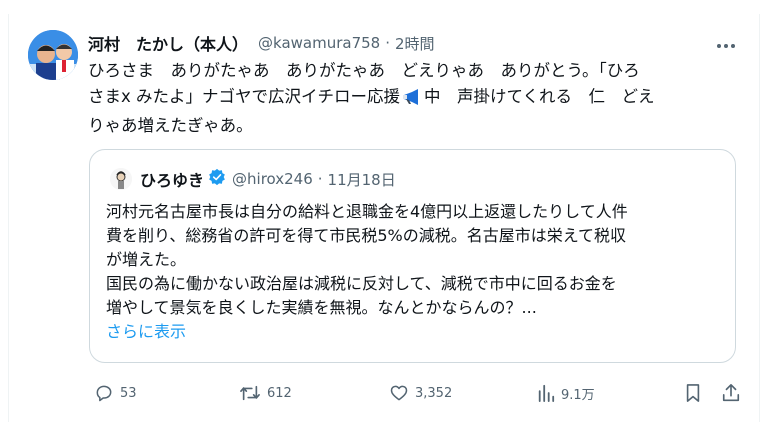 This screenshot has height=422, width=770. I want to click on repost-icon, so click(250, 393).